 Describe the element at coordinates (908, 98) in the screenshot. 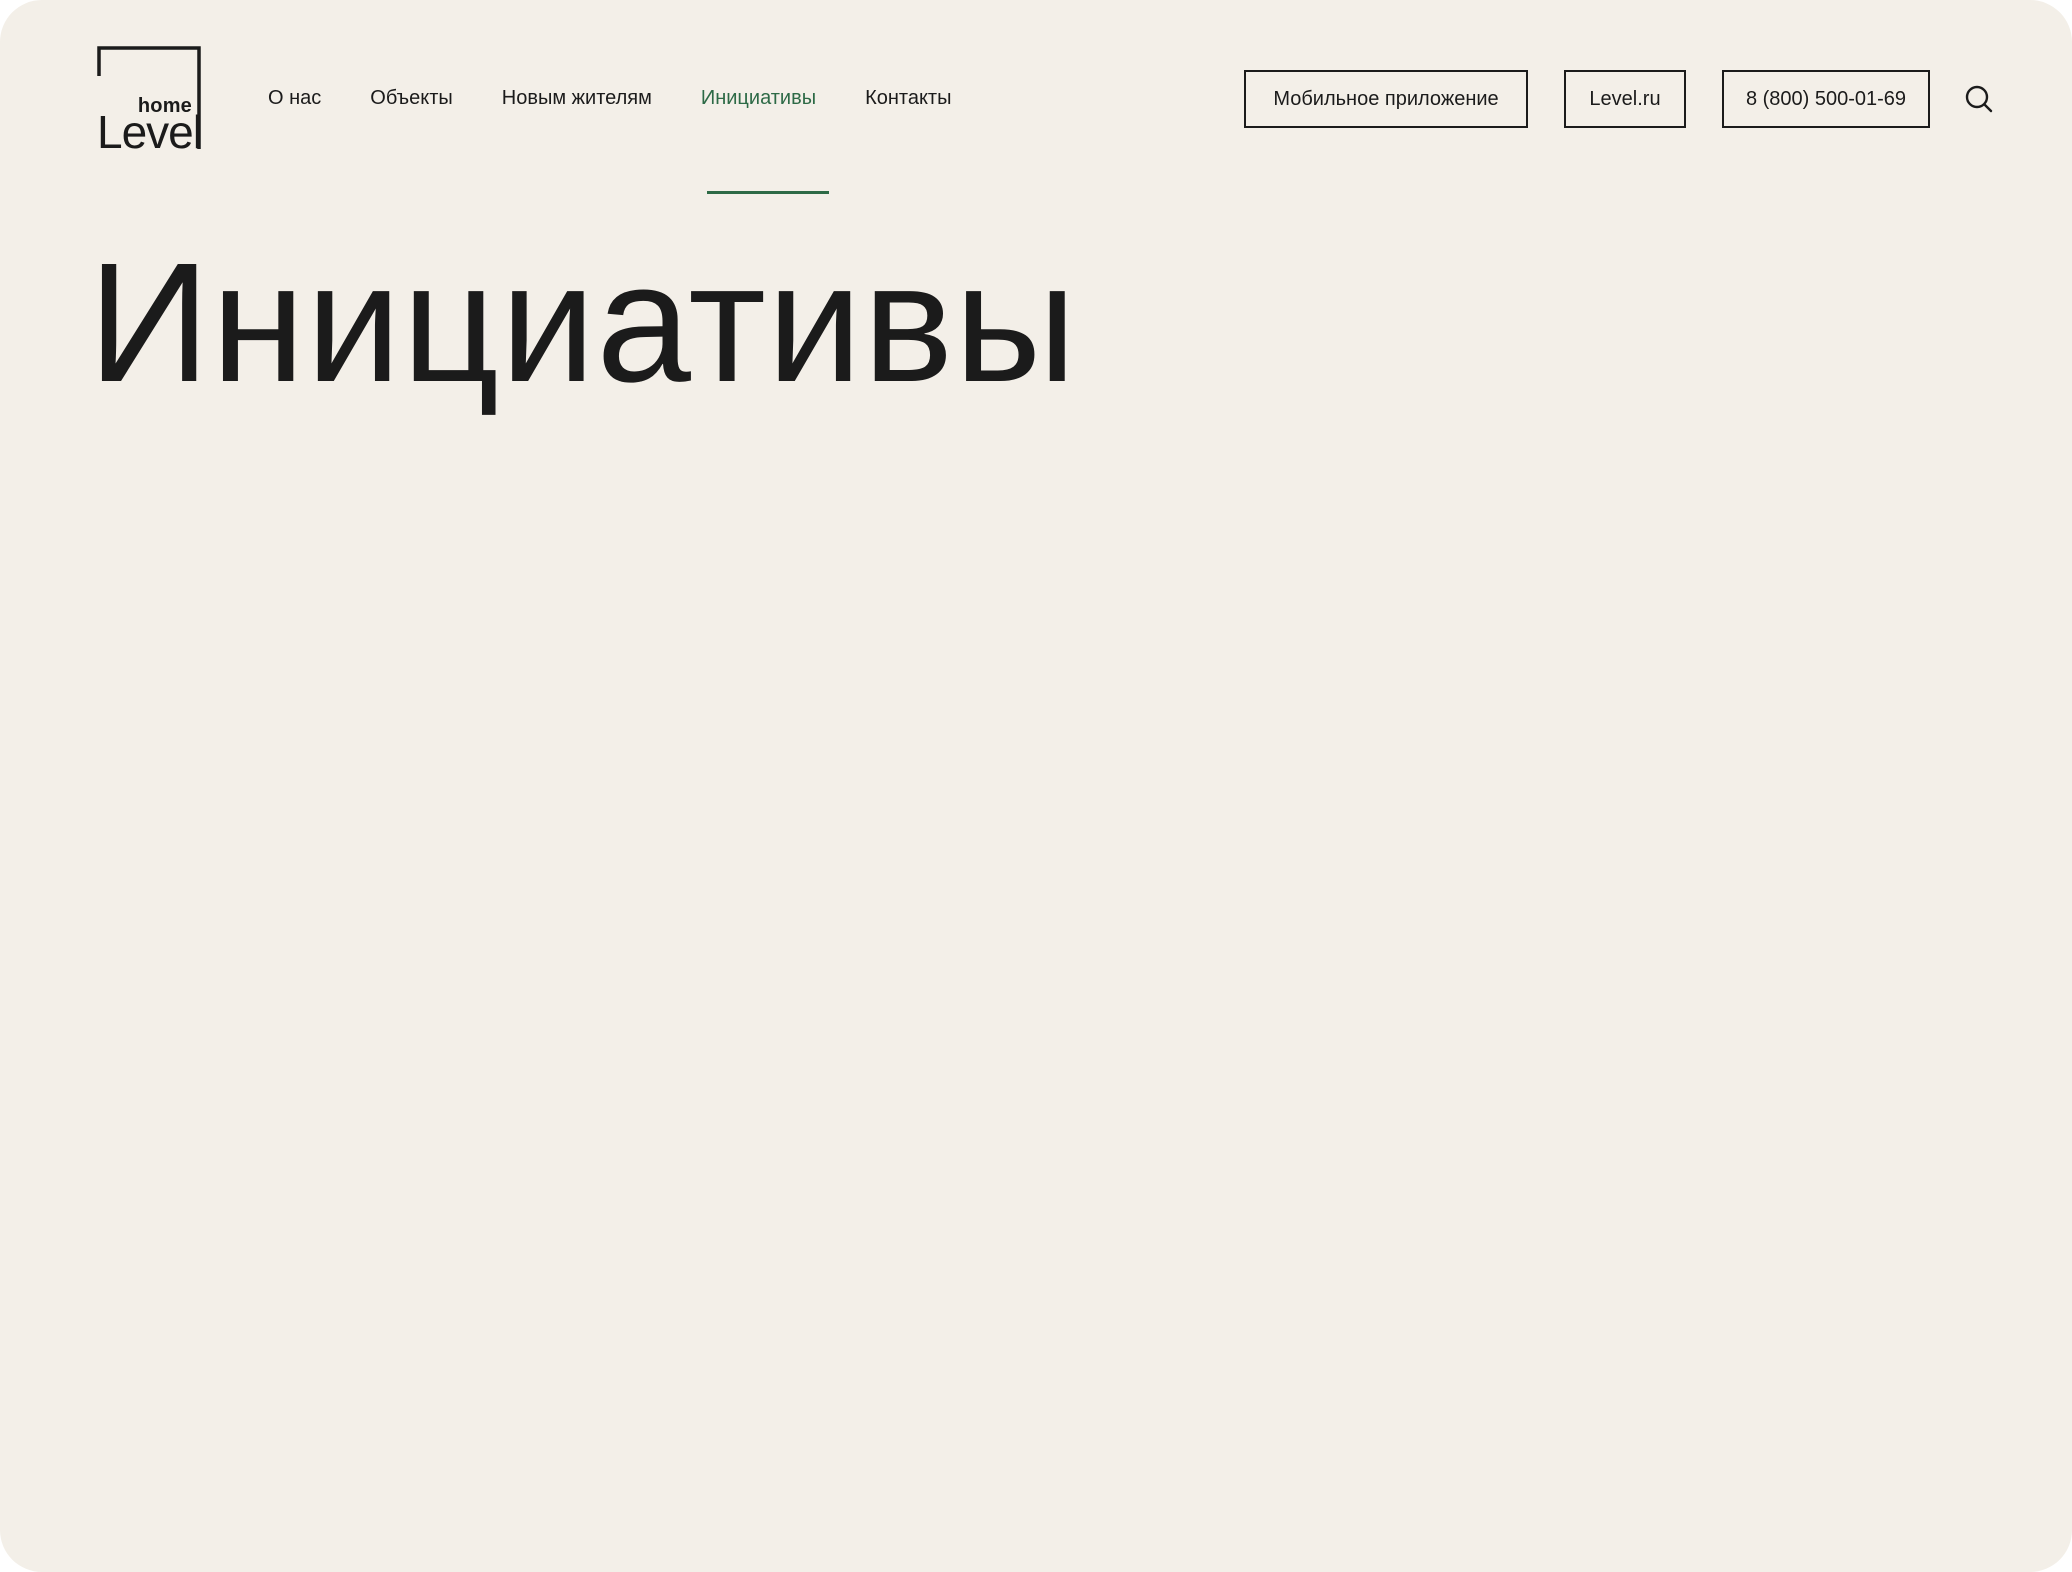

I see `nav-item-contacts: Контакты` at that location.